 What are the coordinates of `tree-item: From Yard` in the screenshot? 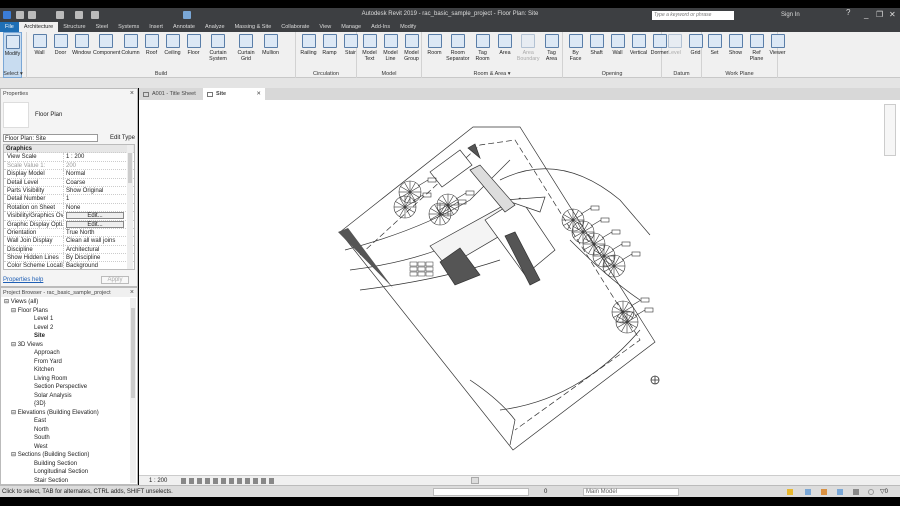 It's located at (70, 362).